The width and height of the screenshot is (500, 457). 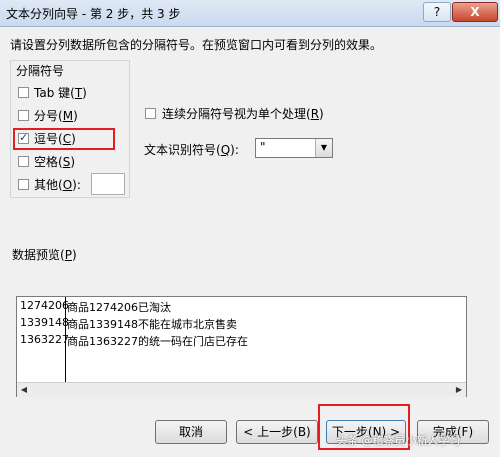 I want to click on preview-cell: 1339148, so click(x=44, y=322).